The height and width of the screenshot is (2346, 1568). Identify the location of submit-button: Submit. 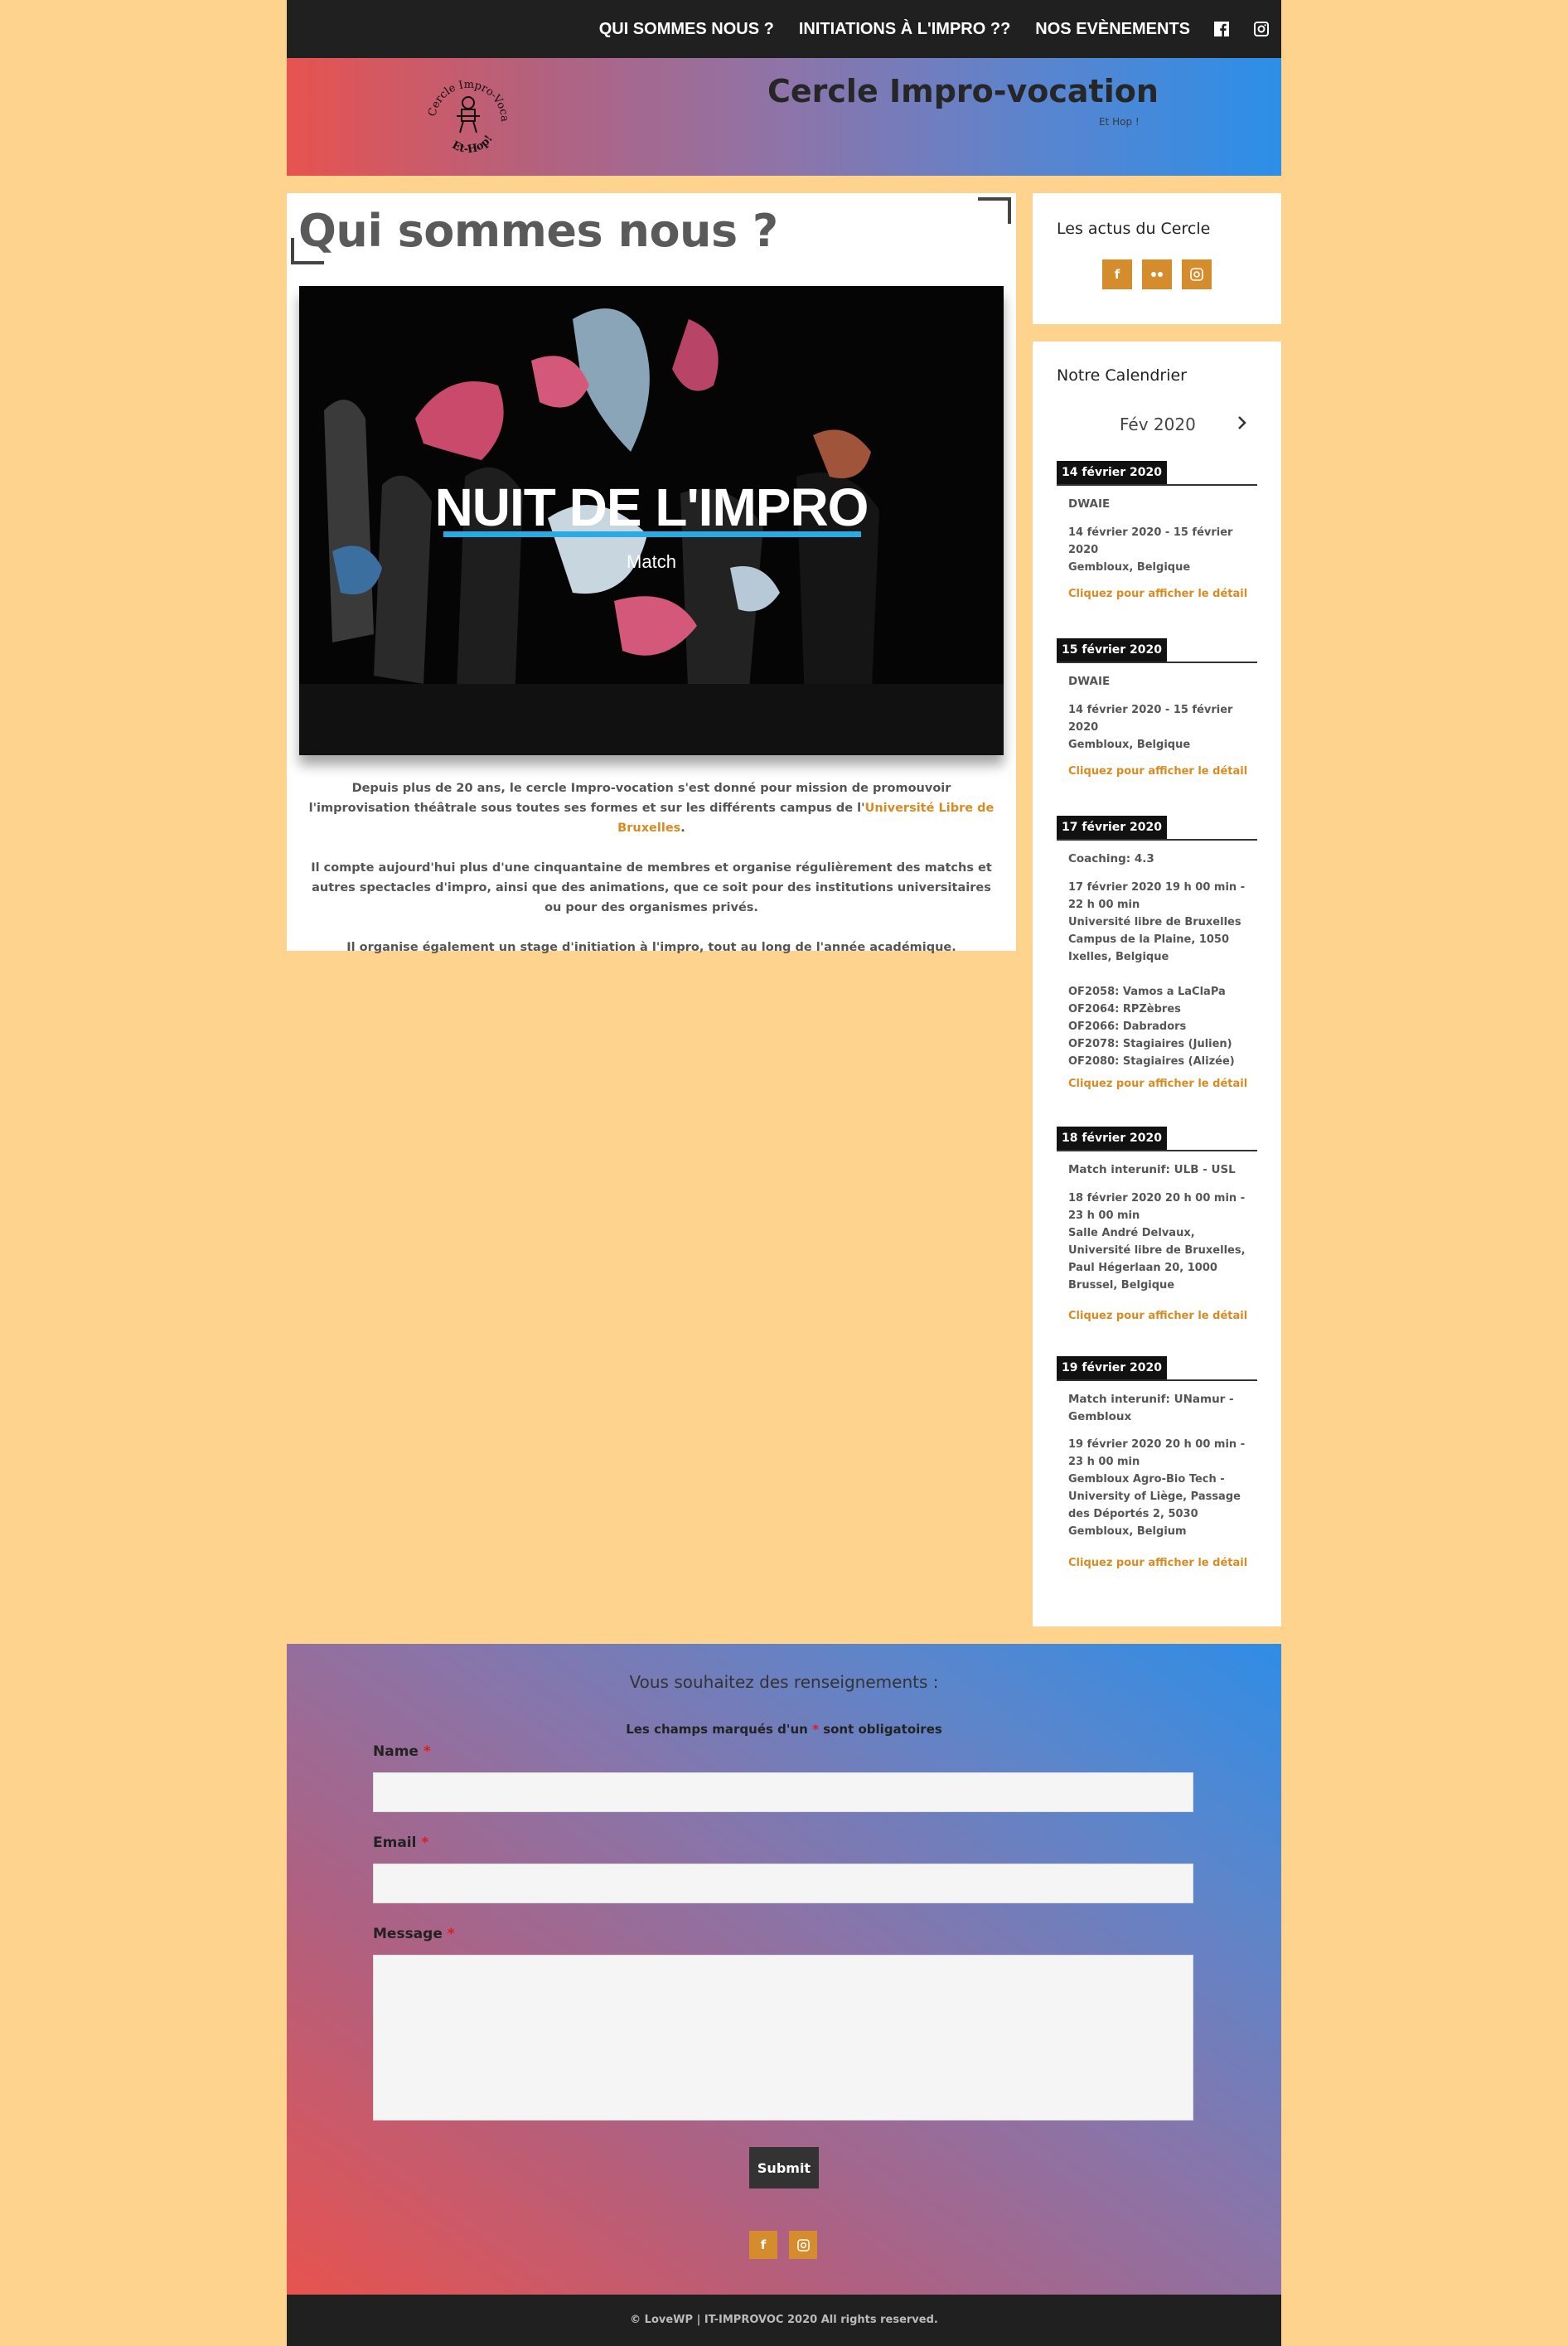
(784, 2167).